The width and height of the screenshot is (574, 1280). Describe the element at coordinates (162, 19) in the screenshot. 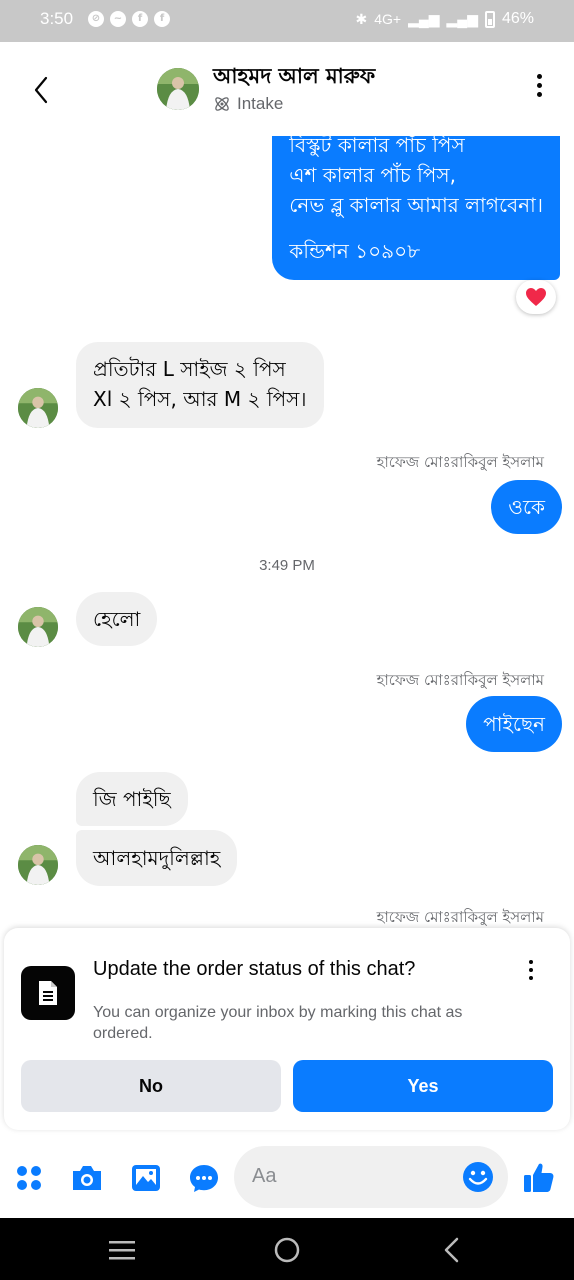

I see `facebook-icon-2: f` at that location.